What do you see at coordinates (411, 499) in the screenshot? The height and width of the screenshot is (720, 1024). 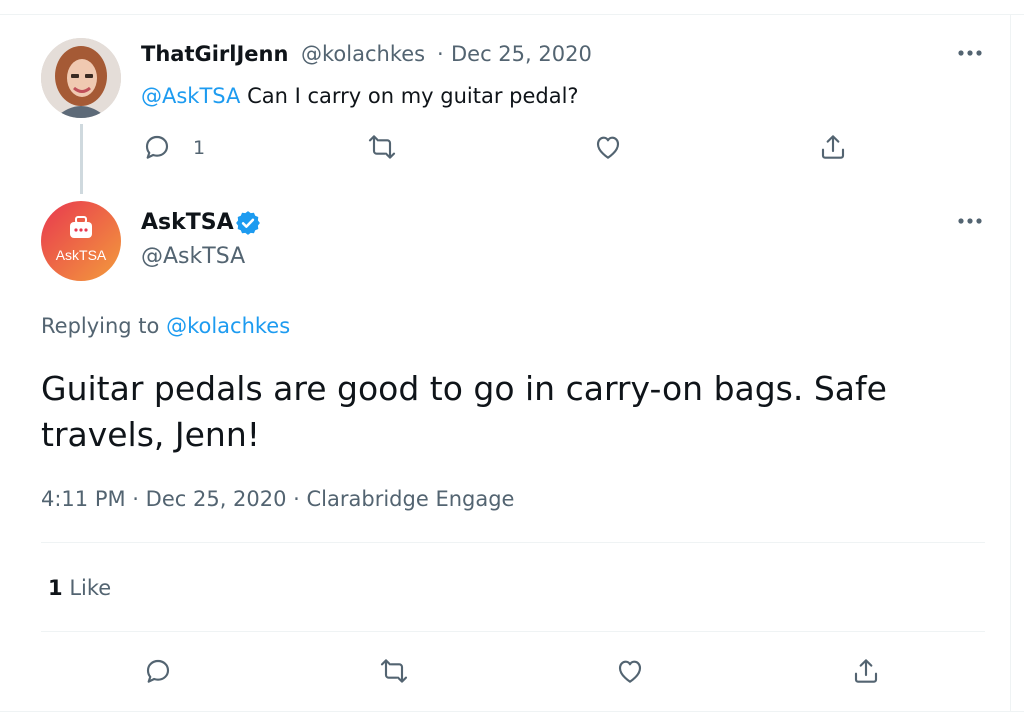 I see `tweet-source: Clarabridge Engage` at bounding box center [411, 499].